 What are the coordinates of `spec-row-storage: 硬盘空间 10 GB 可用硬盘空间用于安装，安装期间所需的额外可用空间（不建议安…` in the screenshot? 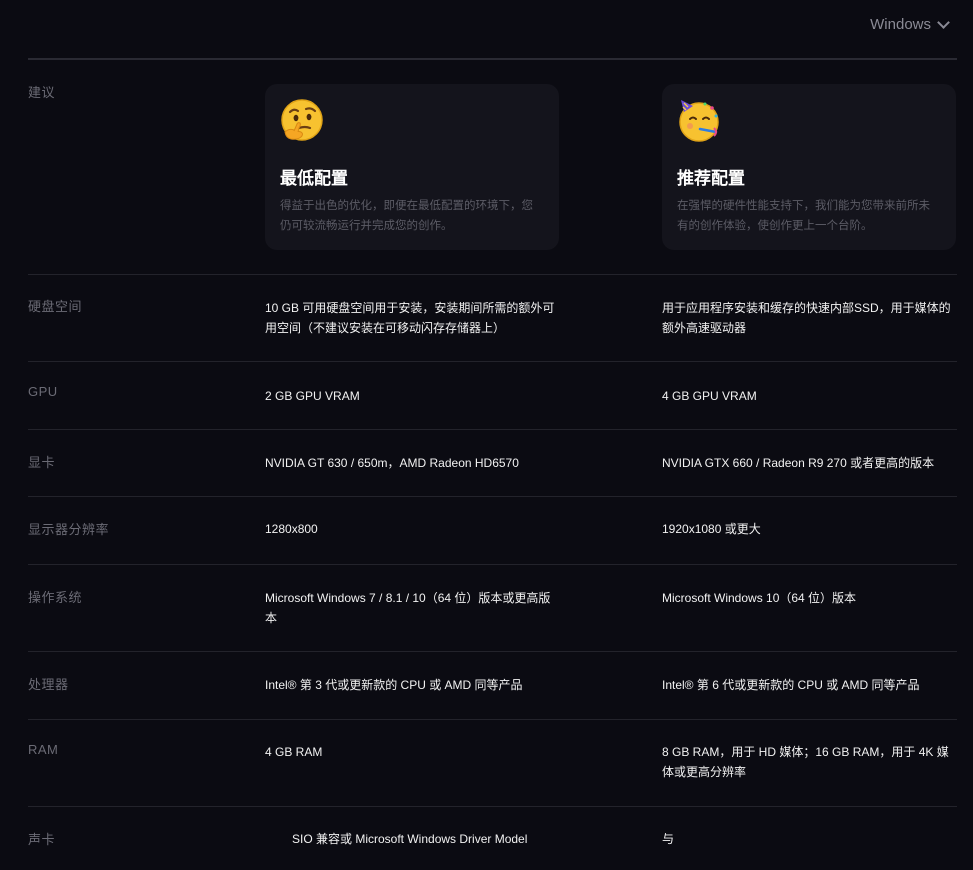 It's located at (492, 318).